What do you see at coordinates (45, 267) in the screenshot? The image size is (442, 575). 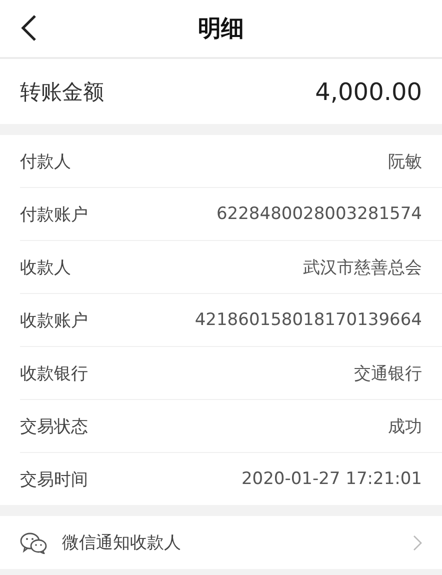 I see `detail-label: 收款人` at bounding box center [45, 267].